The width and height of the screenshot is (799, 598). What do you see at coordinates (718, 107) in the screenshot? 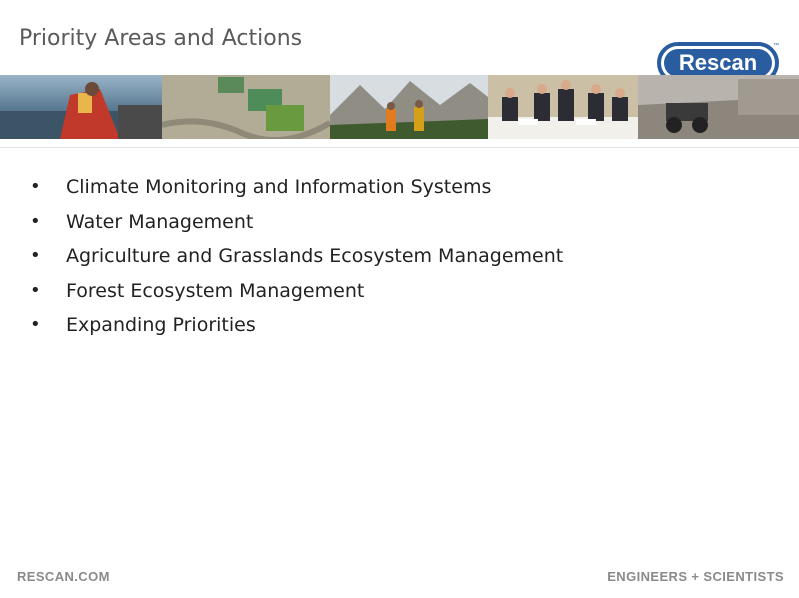
I see `mine-truck-photo` at bounding box center [718, 107].